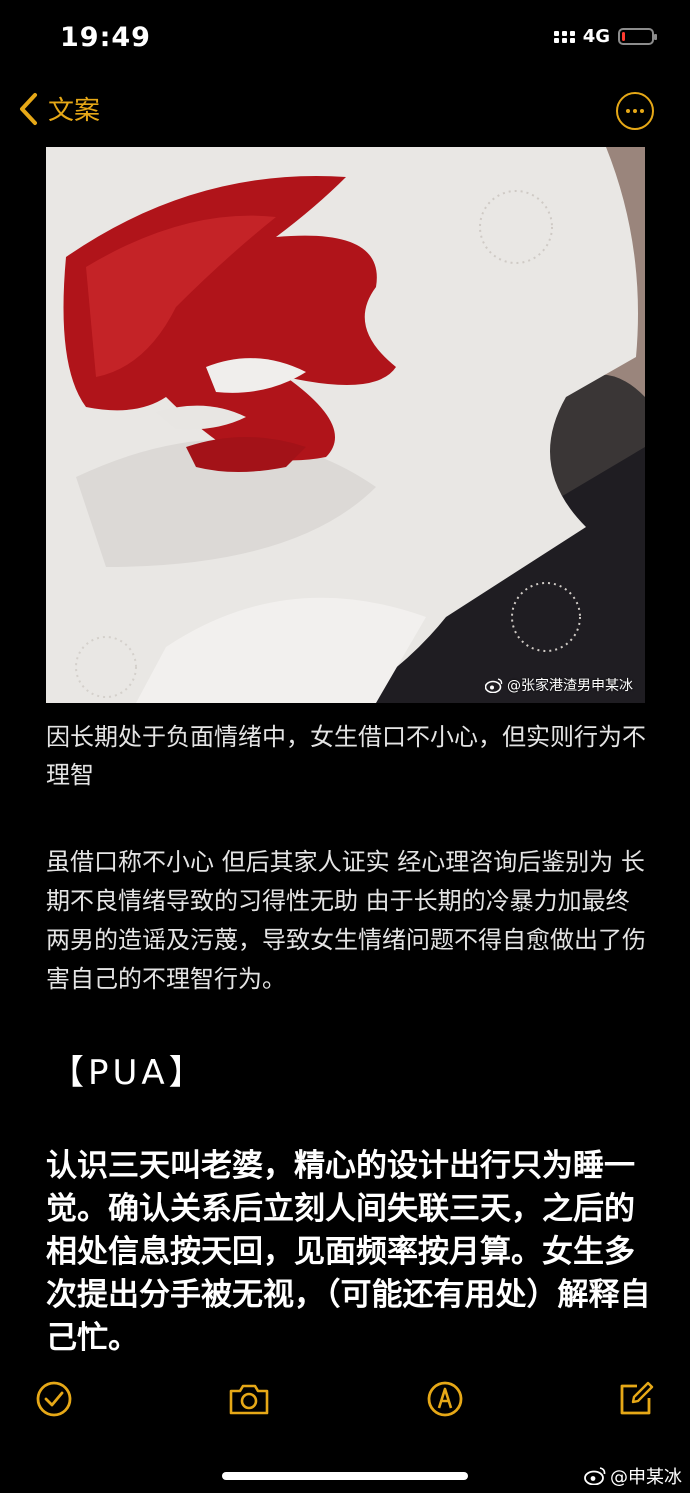 The height and width of the screenshot is (1493, 690). Describe the element at coordinates (623, 36) in the screenshot. I see `battery-level` at that location.